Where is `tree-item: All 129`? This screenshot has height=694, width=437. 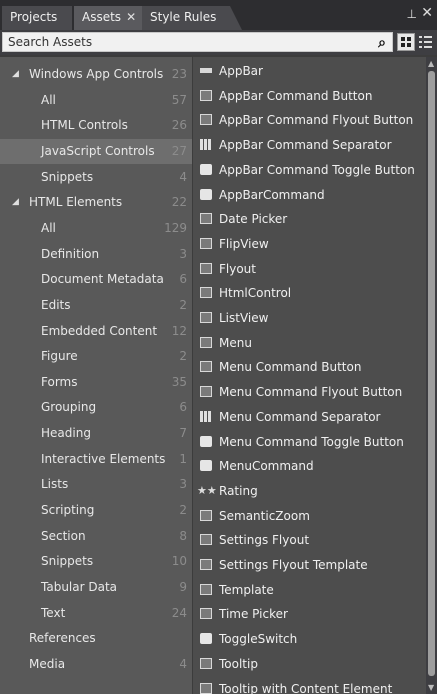
tree-item: All 129 is located at coordinates (96, 228).